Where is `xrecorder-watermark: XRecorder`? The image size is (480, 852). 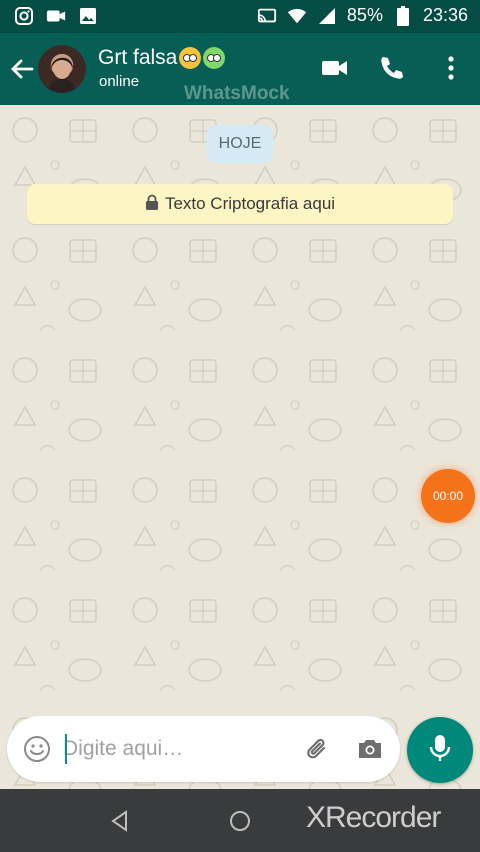
xrecorder-watermark: XRecorder is located at coordinates (373, 817).